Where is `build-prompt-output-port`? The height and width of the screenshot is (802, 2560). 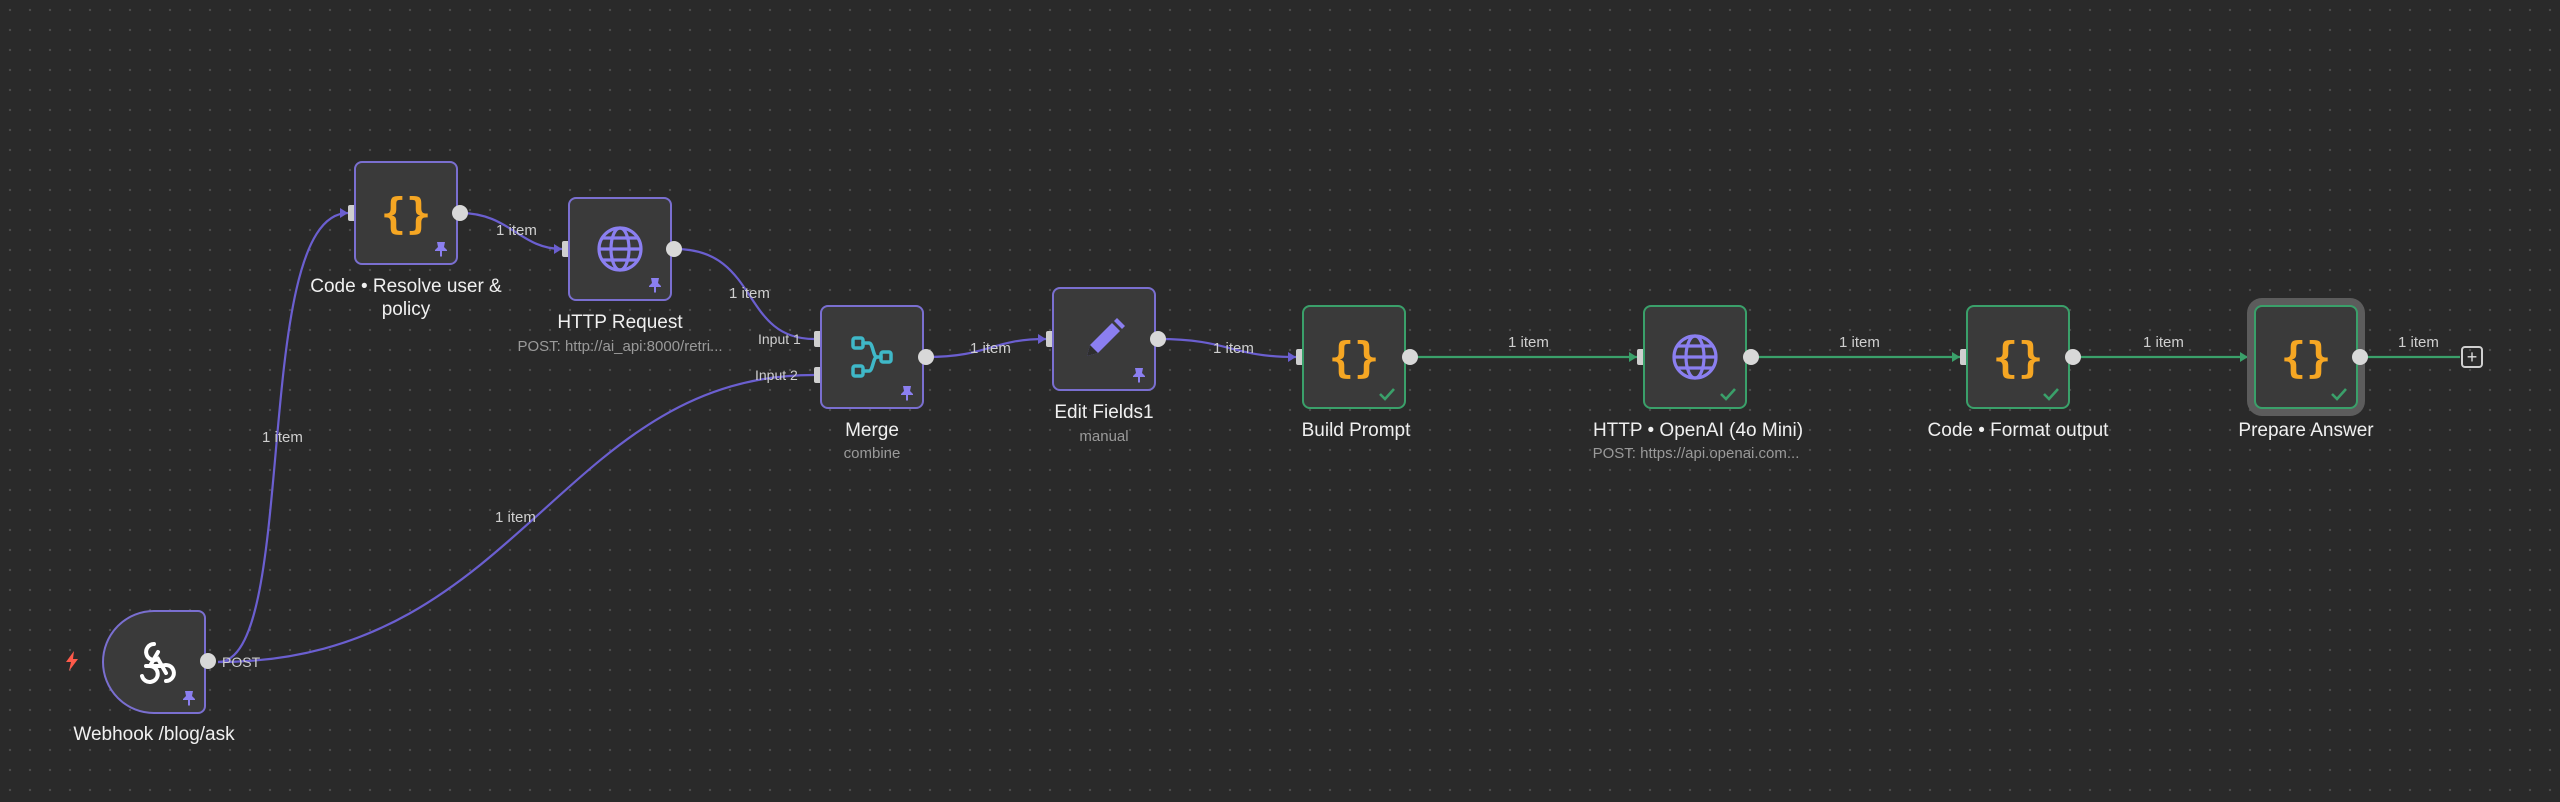 build-prompt-output-port is located at coordinates (1410, 357).